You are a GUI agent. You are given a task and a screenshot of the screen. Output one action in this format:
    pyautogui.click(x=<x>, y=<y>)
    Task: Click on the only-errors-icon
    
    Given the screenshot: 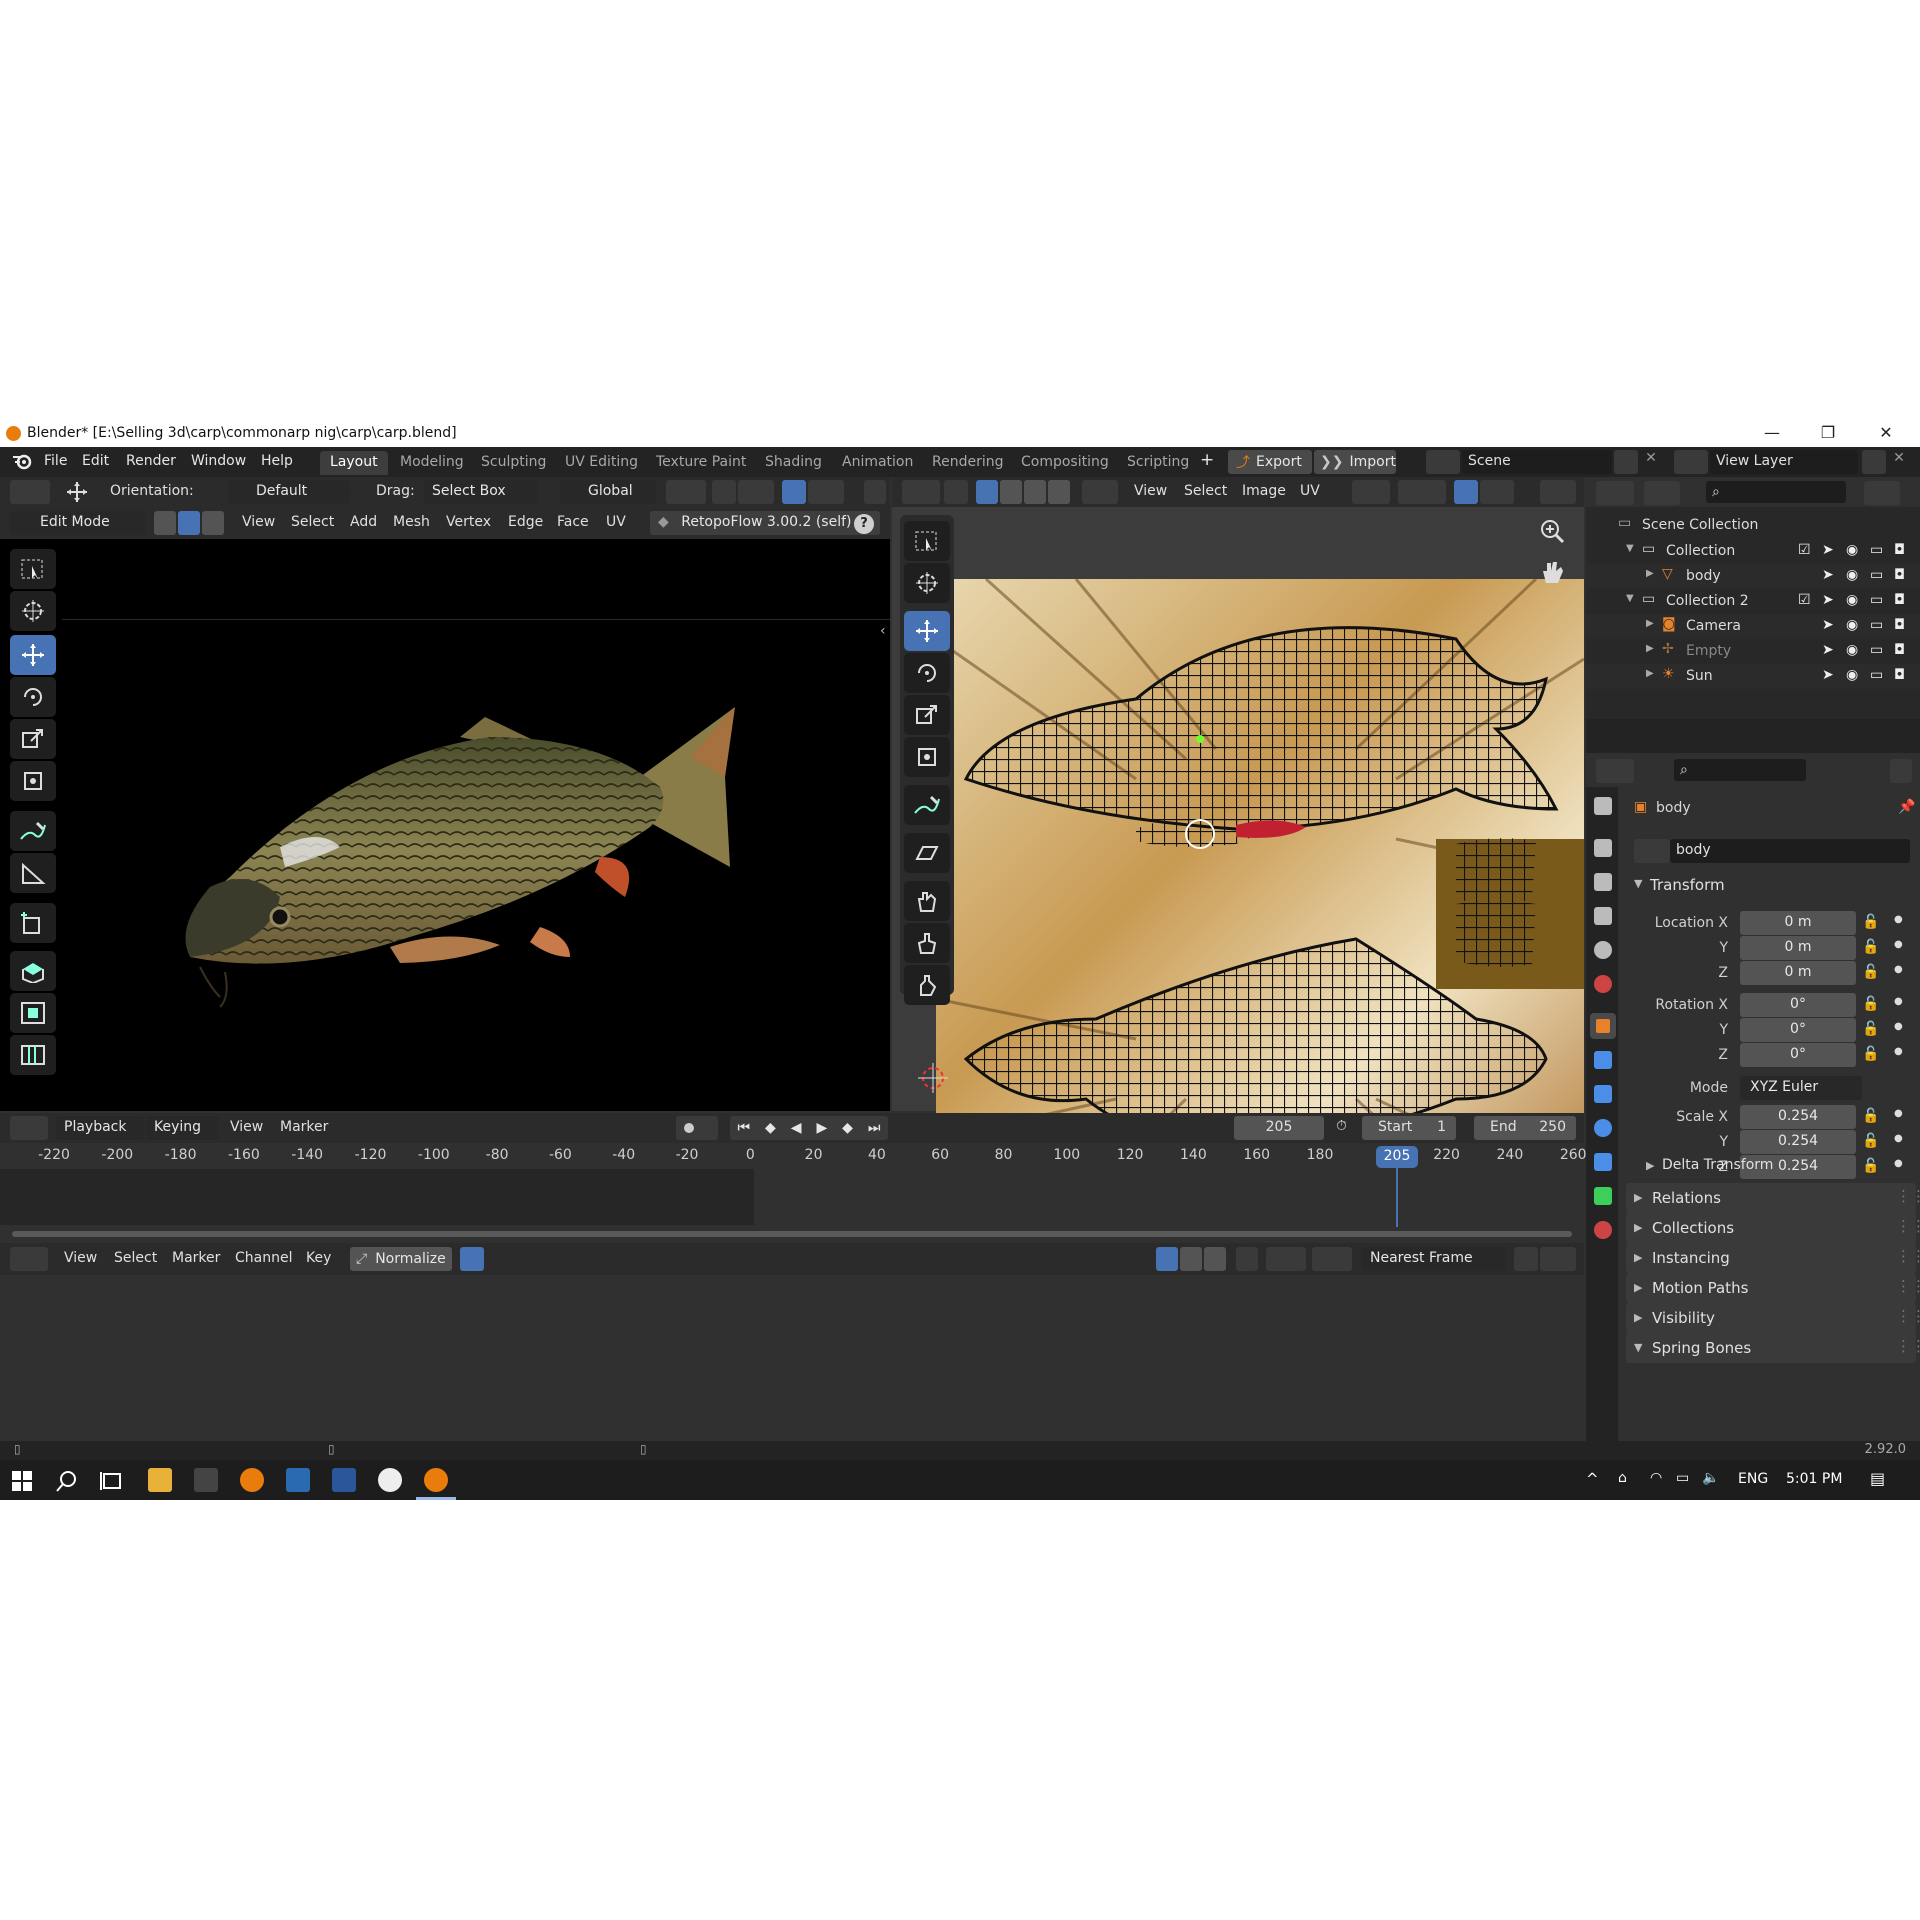 What is the action you would take?
    pyautogui.click(x=1215, y=1259)
    